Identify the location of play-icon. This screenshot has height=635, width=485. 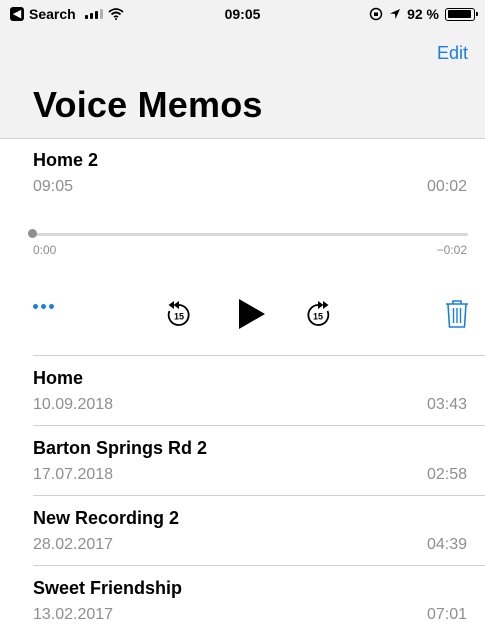
(252, 314).